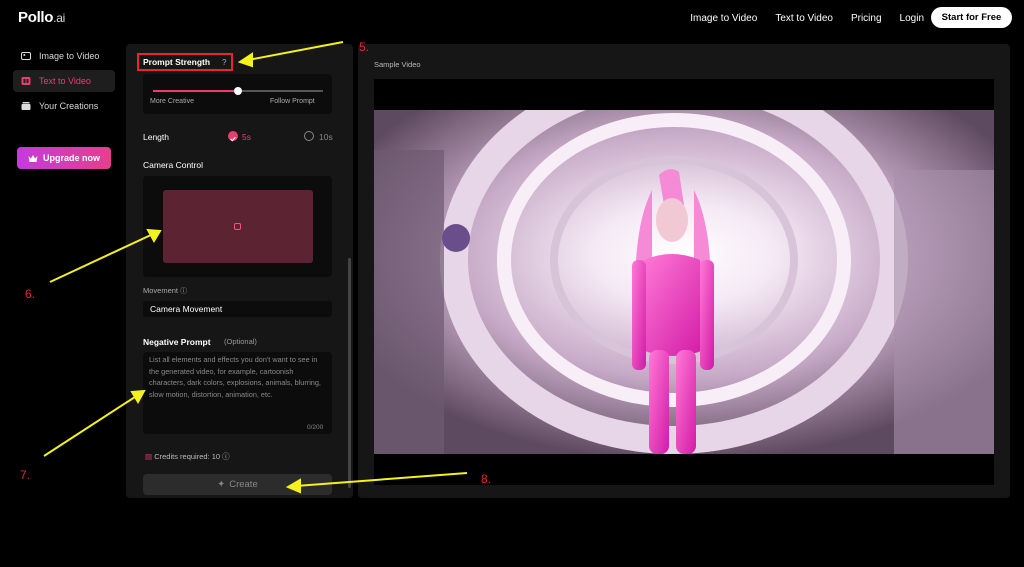 This screenshot has height=567, width=1024. What do you see at coordinates (326, 137) in the screenshot?
I see `length-10s-label: 10s` at bounding box center [326, 137].